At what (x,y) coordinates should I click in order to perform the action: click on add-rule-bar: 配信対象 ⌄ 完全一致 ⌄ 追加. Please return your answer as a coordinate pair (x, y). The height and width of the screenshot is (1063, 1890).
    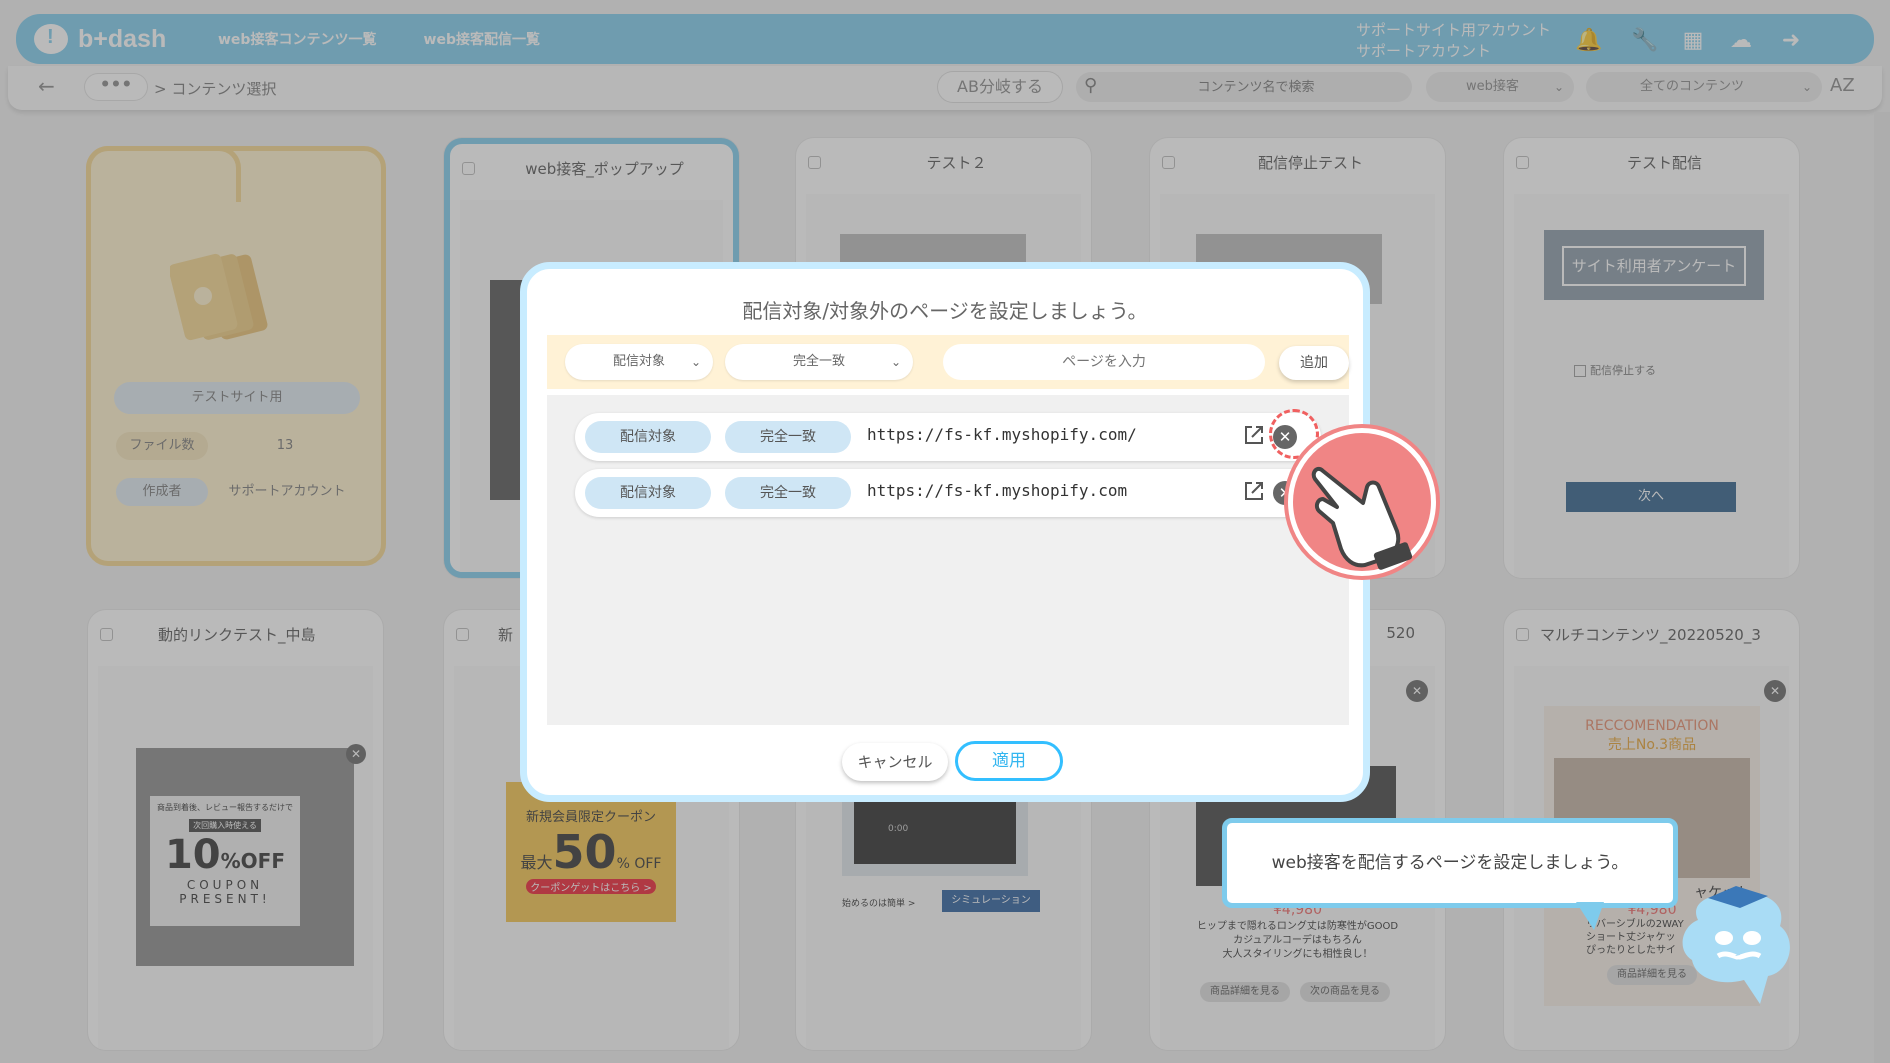
    Looking at the image, I should click on (948, 362).